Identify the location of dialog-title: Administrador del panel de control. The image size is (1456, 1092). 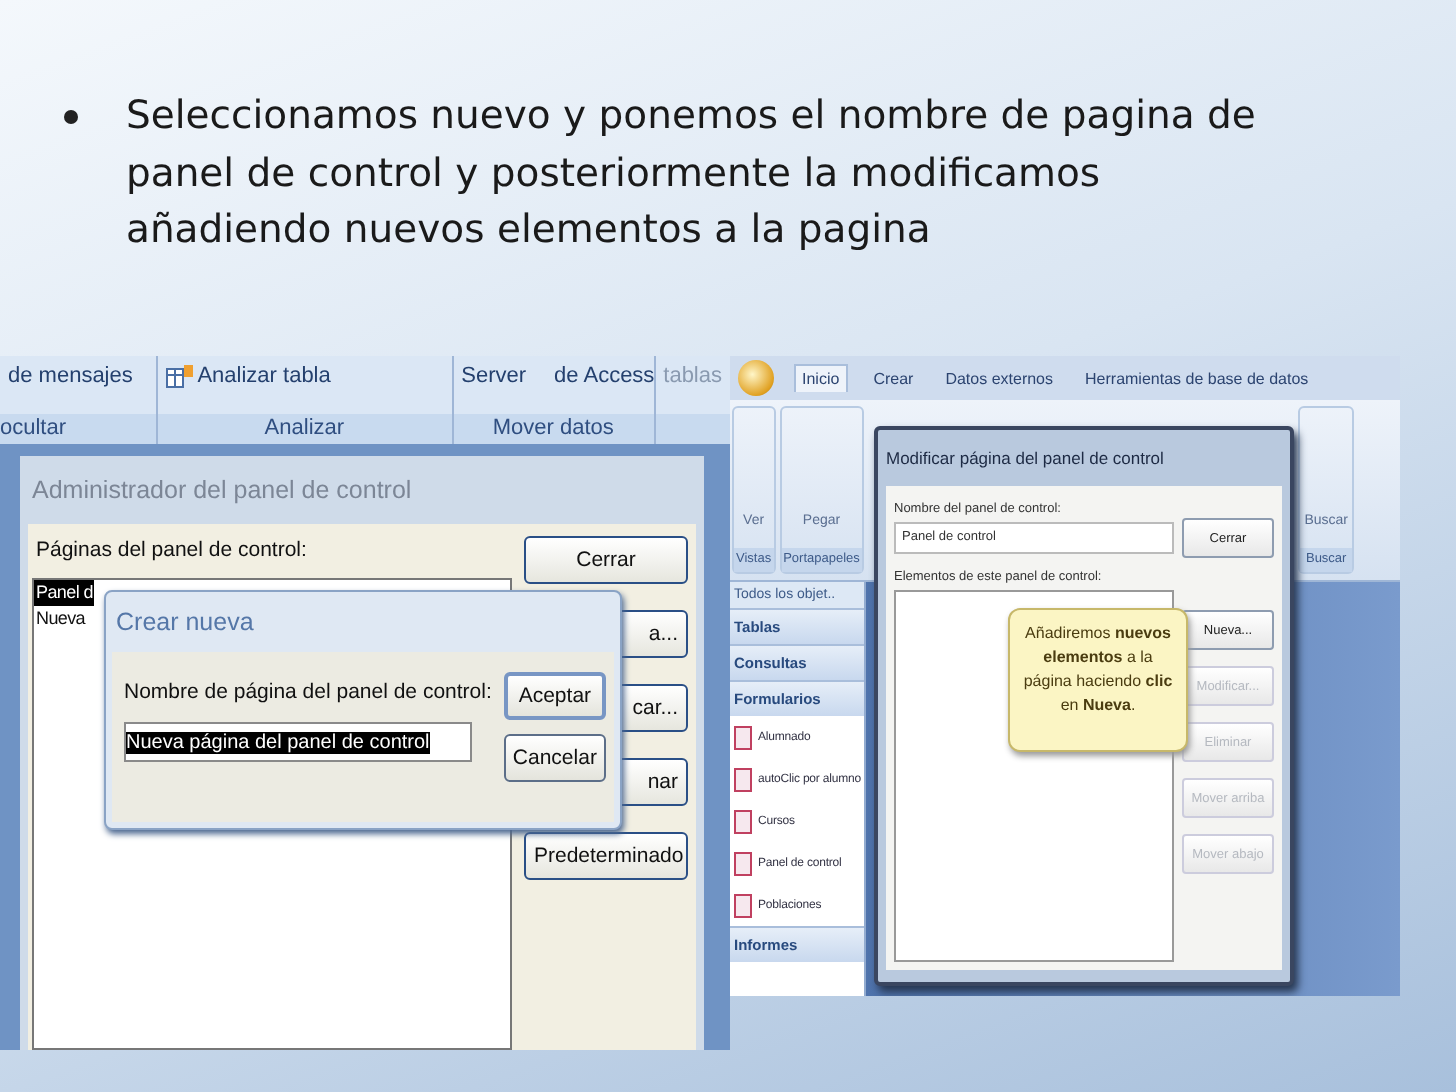
(222, 491).